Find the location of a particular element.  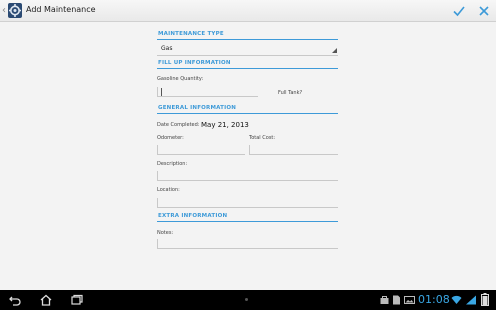

location-label: Location: is located at coordinates (168, 190).